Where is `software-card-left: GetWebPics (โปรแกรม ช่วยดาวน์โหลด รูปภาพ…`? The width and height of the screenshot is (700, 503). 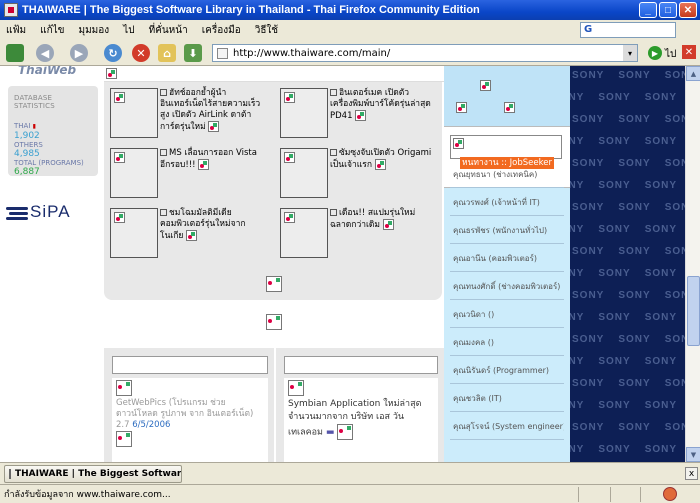 software-card-left: GetWebPics (โปรแกรม ช่วยดาวน์โหลด รูปภาพ… is located at coordinates (189, 405).